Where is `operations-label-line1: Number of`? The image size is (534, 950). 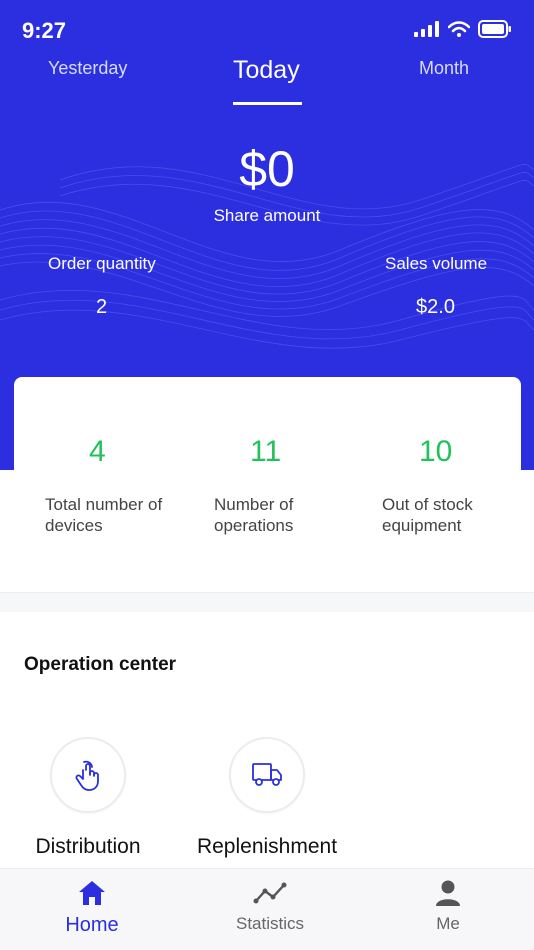 operations-label-line1: Number of is located at coordinates (254, 504).